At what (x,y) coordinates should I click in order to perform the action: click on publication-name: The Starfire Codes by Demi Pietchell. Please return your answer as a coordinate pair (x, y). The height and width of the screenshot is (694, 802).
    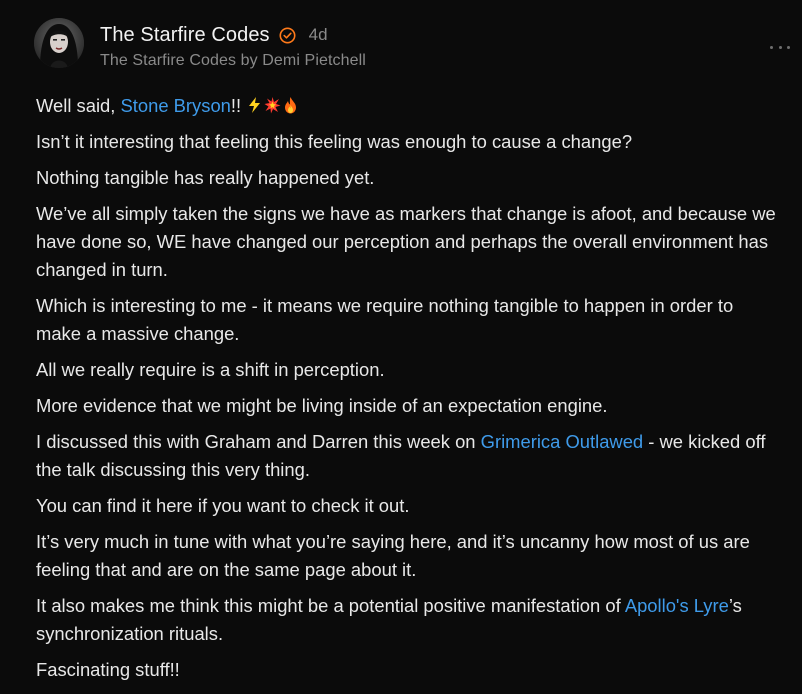
    Looking at the image, I should click on (233, 61).